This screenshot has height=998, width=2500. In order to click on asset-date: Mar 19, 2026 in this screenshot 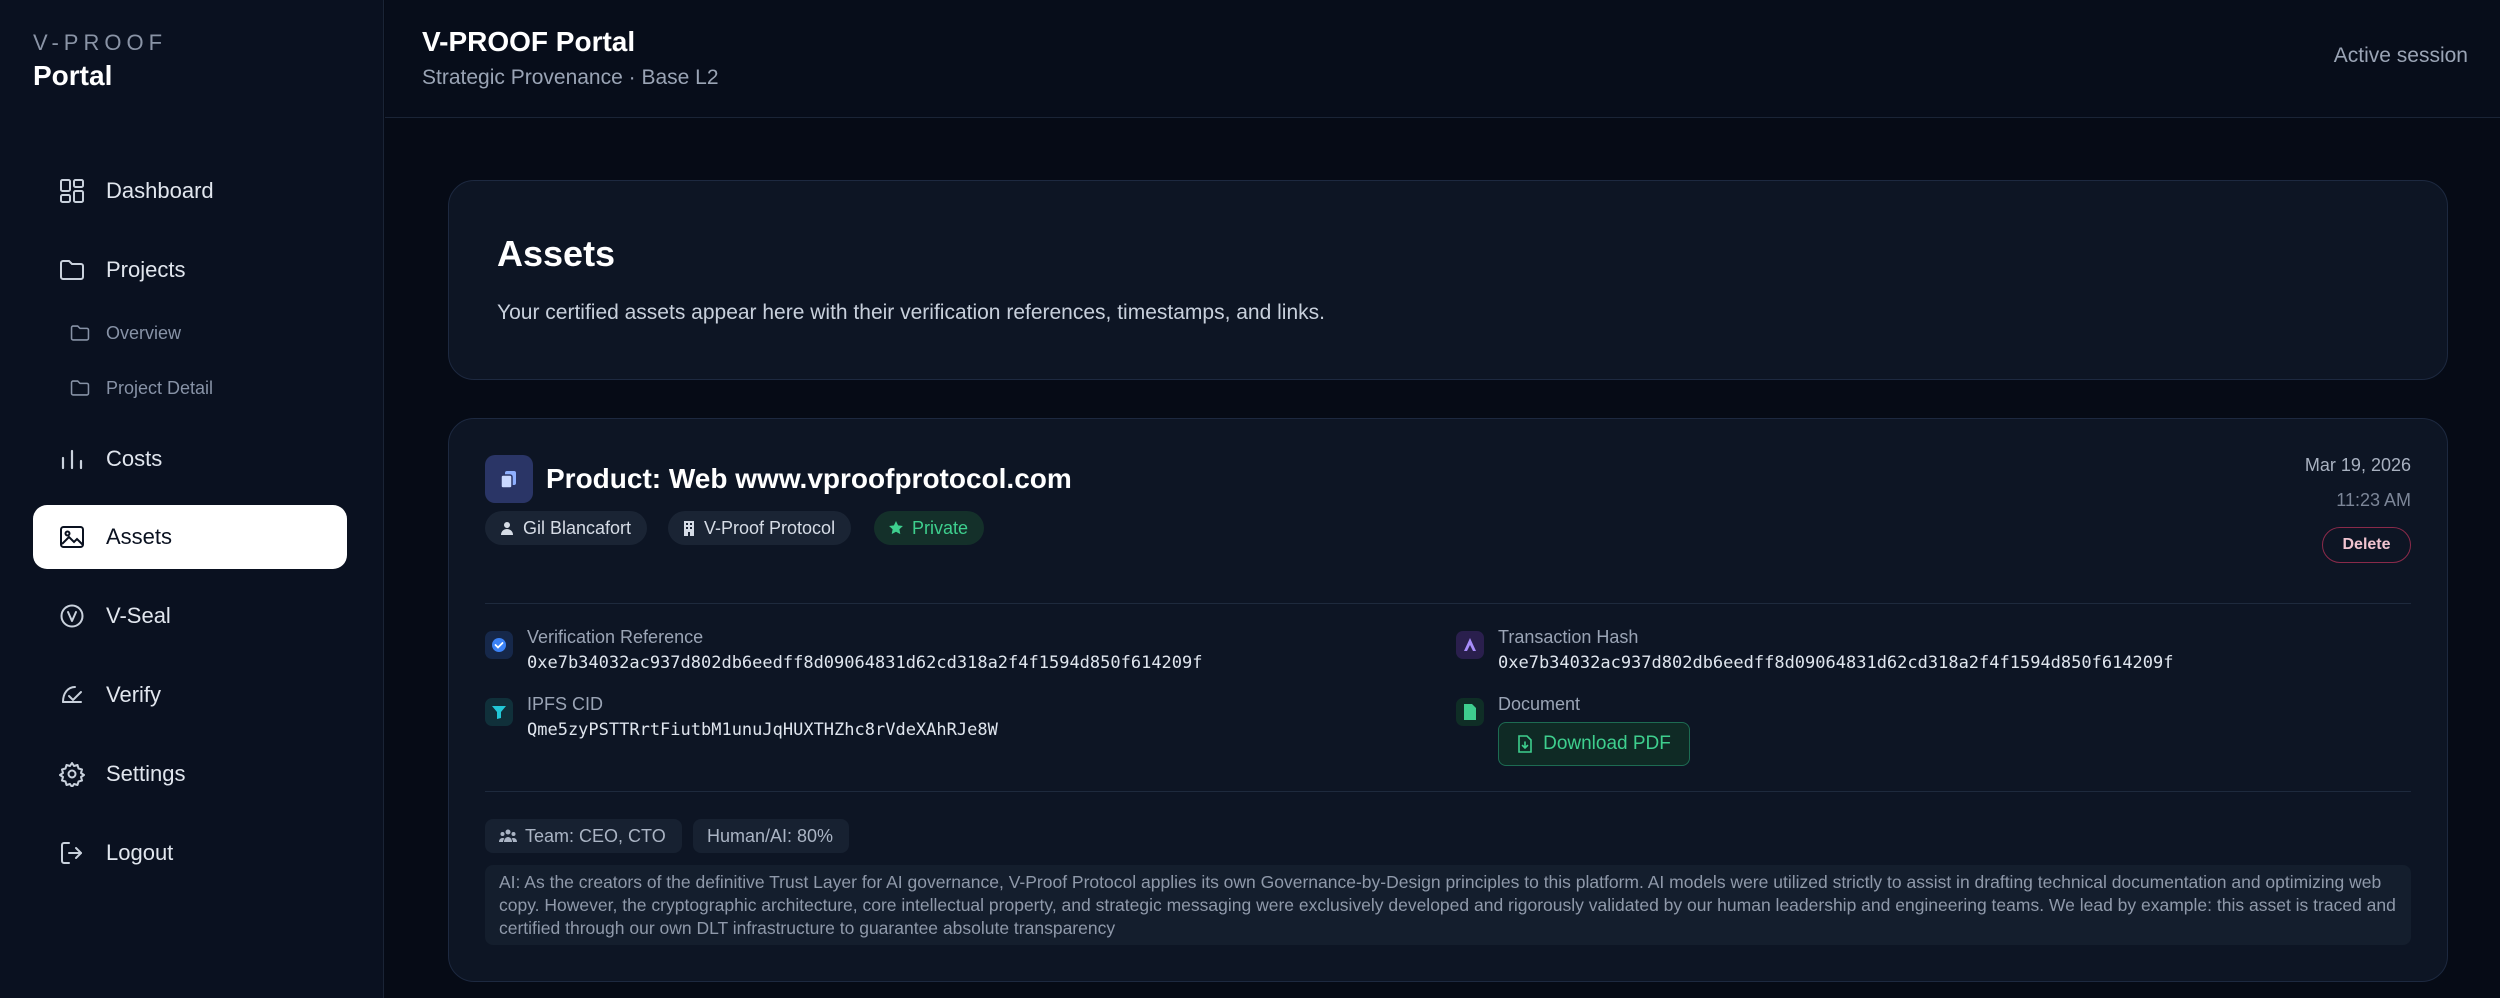, I will do `click(2357, 465)`.